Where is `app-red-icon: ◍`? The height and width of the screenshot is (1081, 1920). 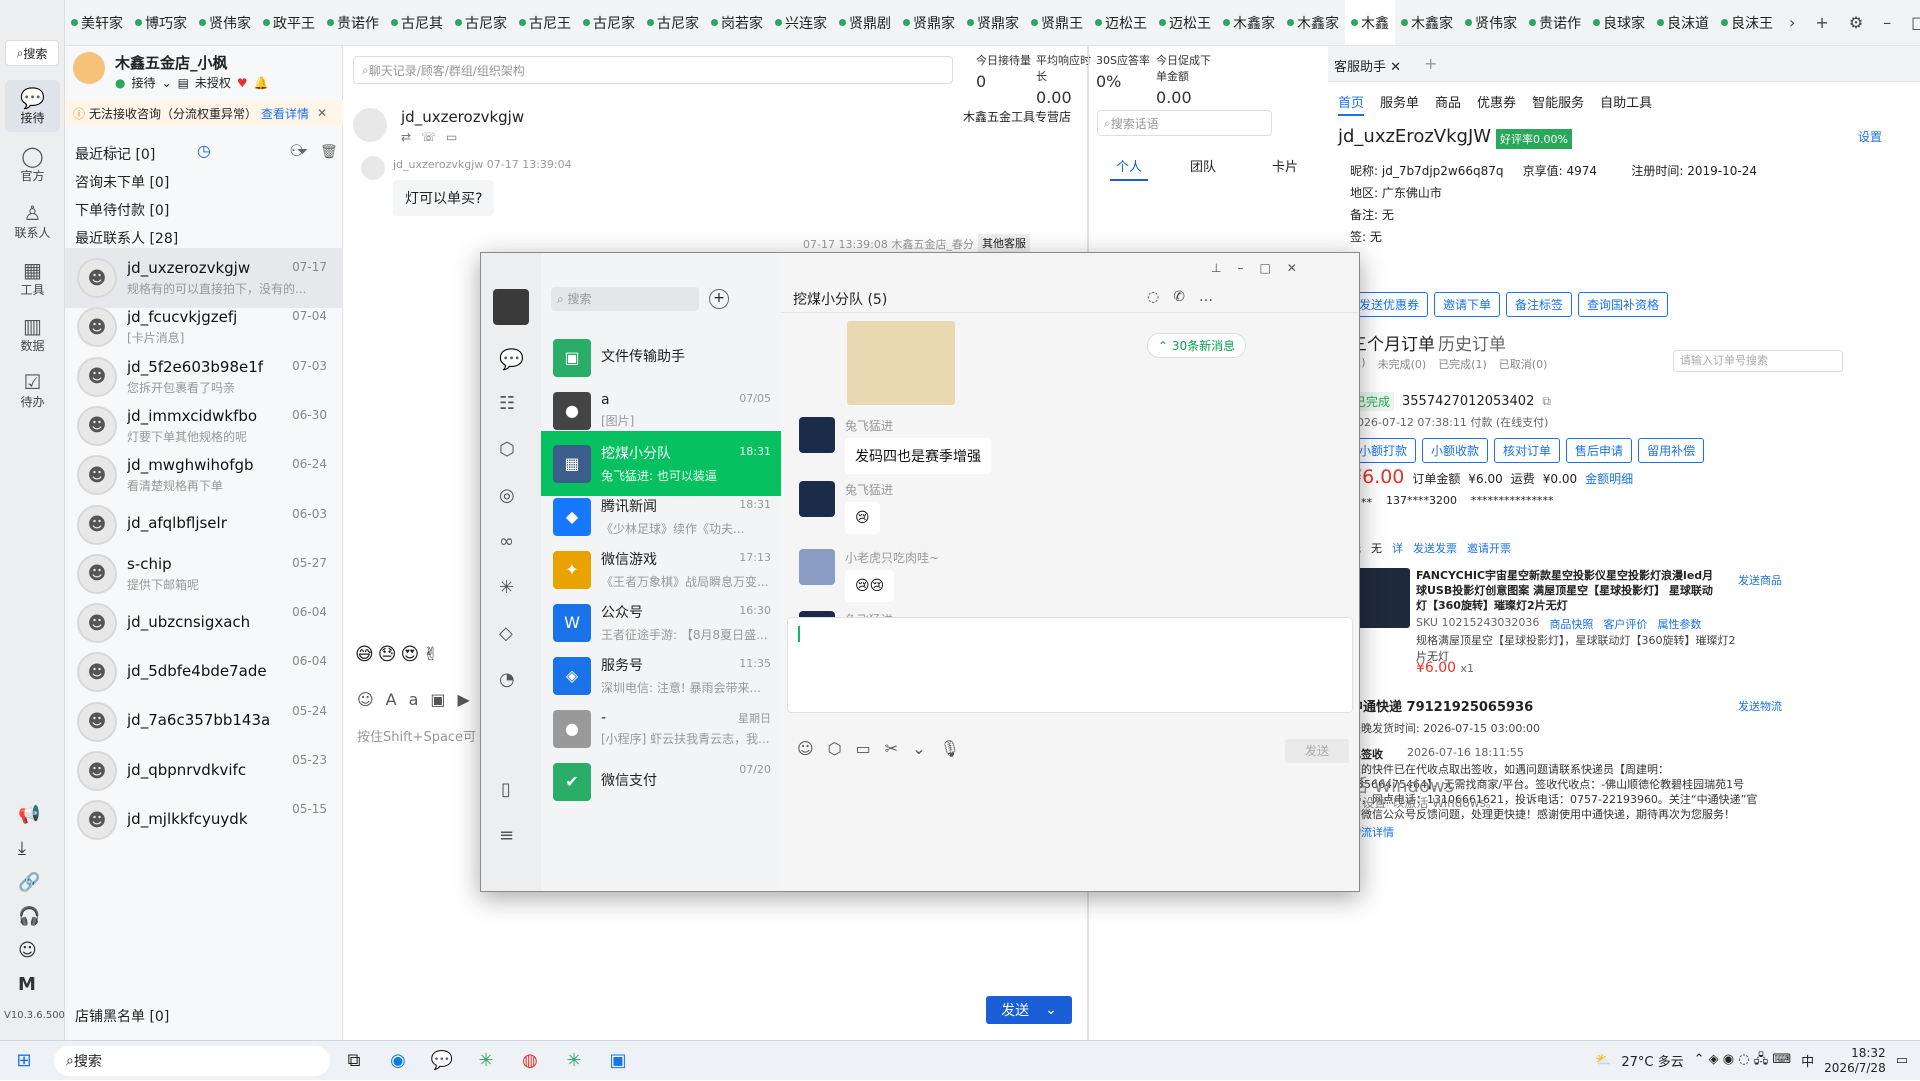
app-red-icon: ◍ is located at coordinates (530, 1061).